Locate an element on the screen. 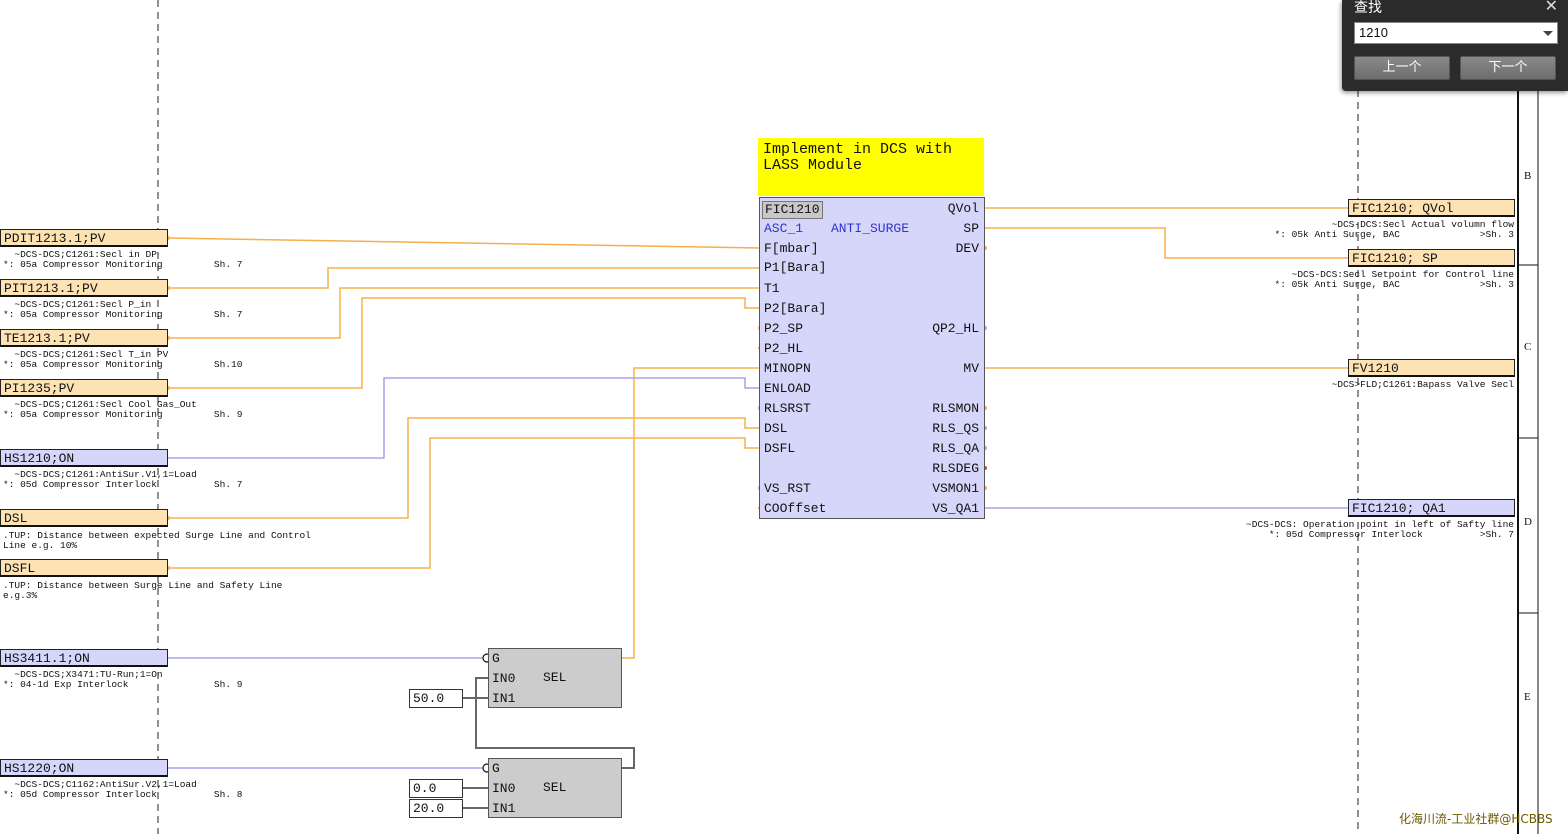 This screenshot has height=834, width=1568. pin-output: QVol is located at coordinates (963, 209).